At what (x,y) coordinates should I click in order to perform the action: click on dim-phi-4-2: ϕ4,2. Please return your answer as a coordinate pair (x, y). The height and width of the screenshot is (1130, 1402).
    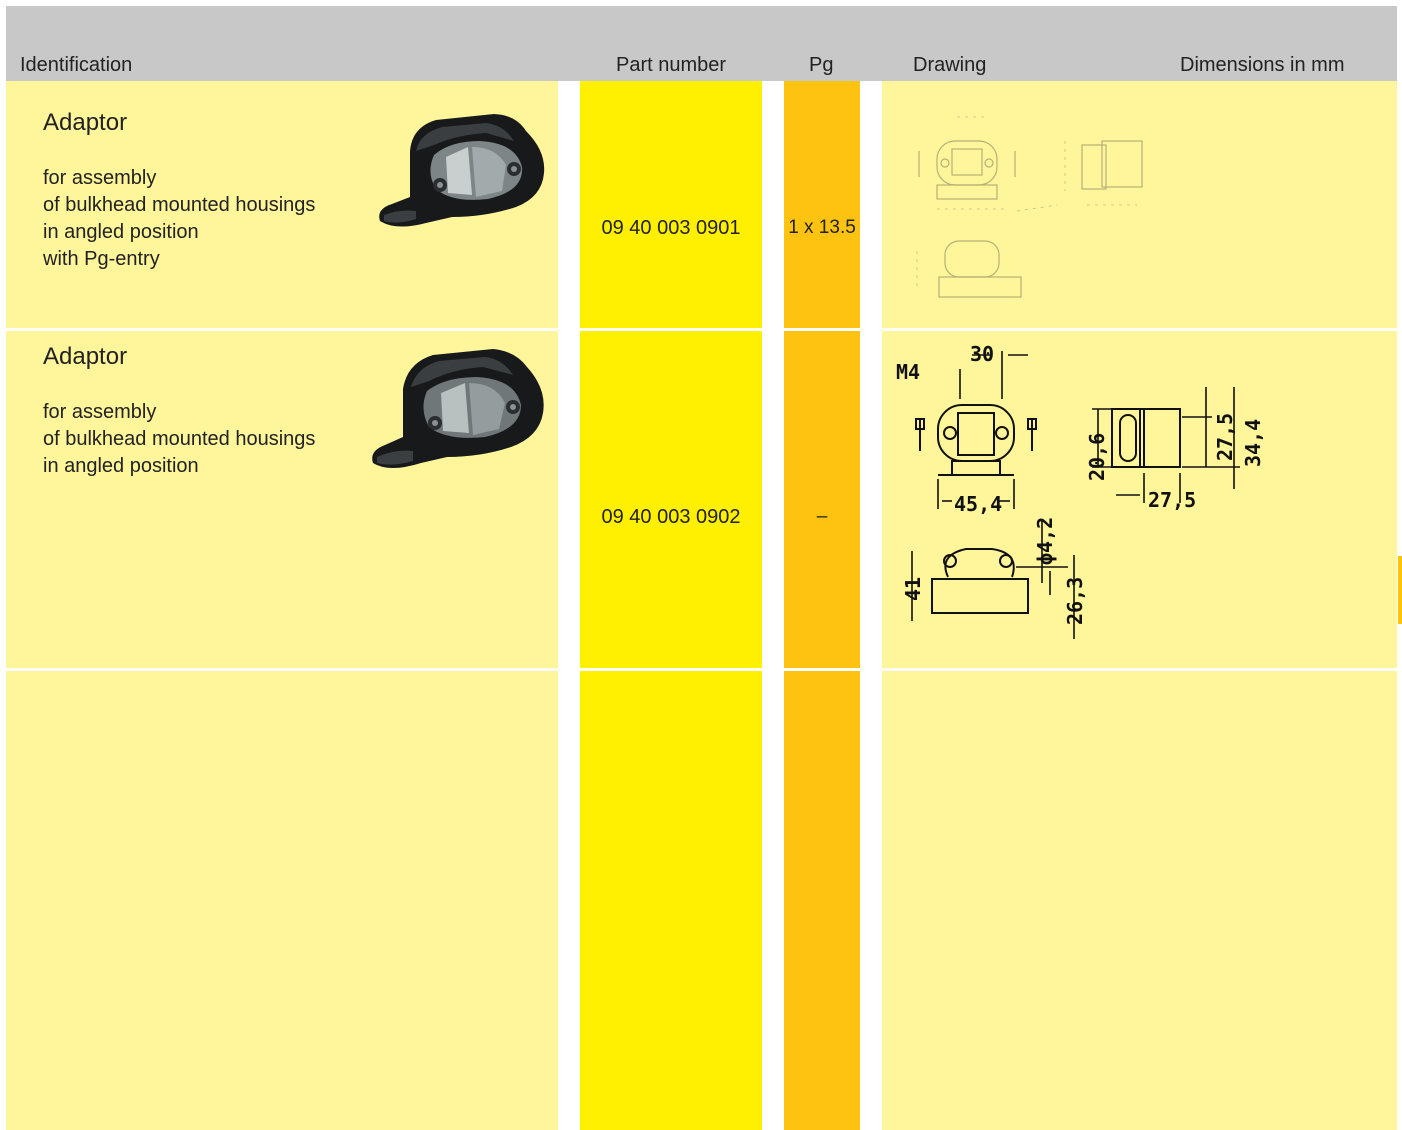
    Looking at the image, I should click on (1045, 541).